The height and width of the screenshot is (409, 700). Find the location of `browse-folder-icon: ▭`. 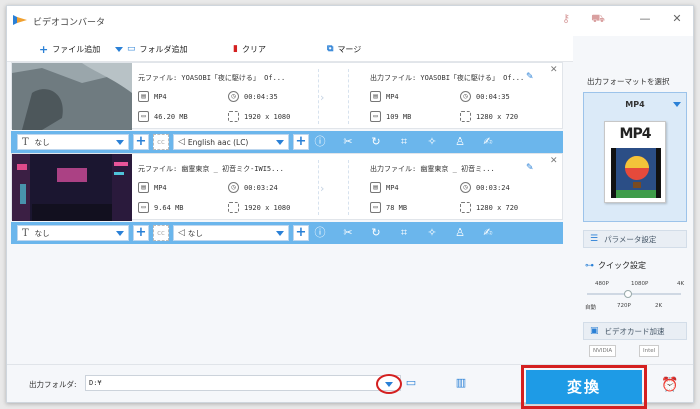

browse-folder-icon: ▭ is located at coordinates (411, 383).